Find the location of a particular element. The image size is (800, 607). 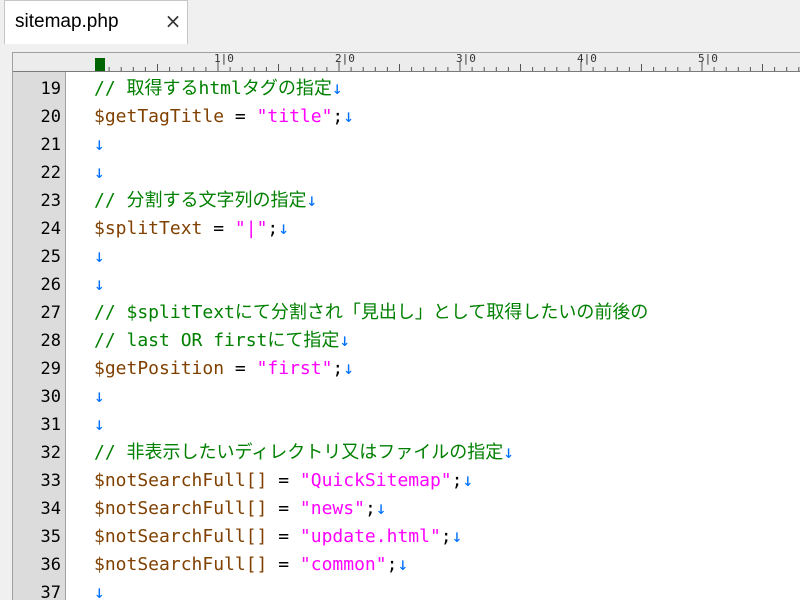

ruler-label-30: 3|0 is located at coordinates (466, 59).